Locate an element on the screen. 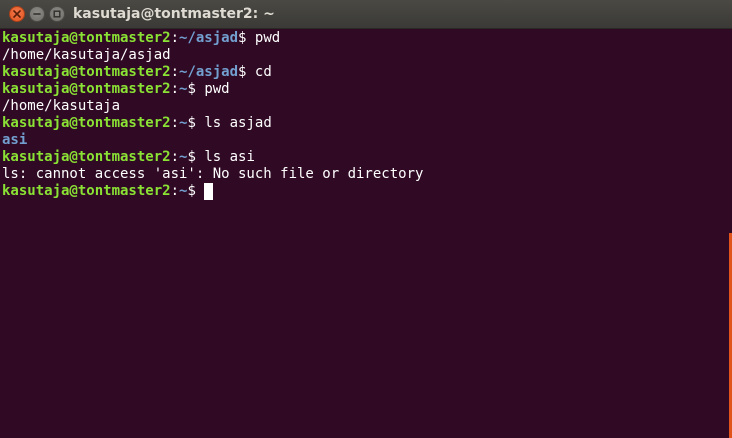  prompt-line: kasutaja@tontmaster2: ~/asjad $ pwd is located at coordinates (362, 38).